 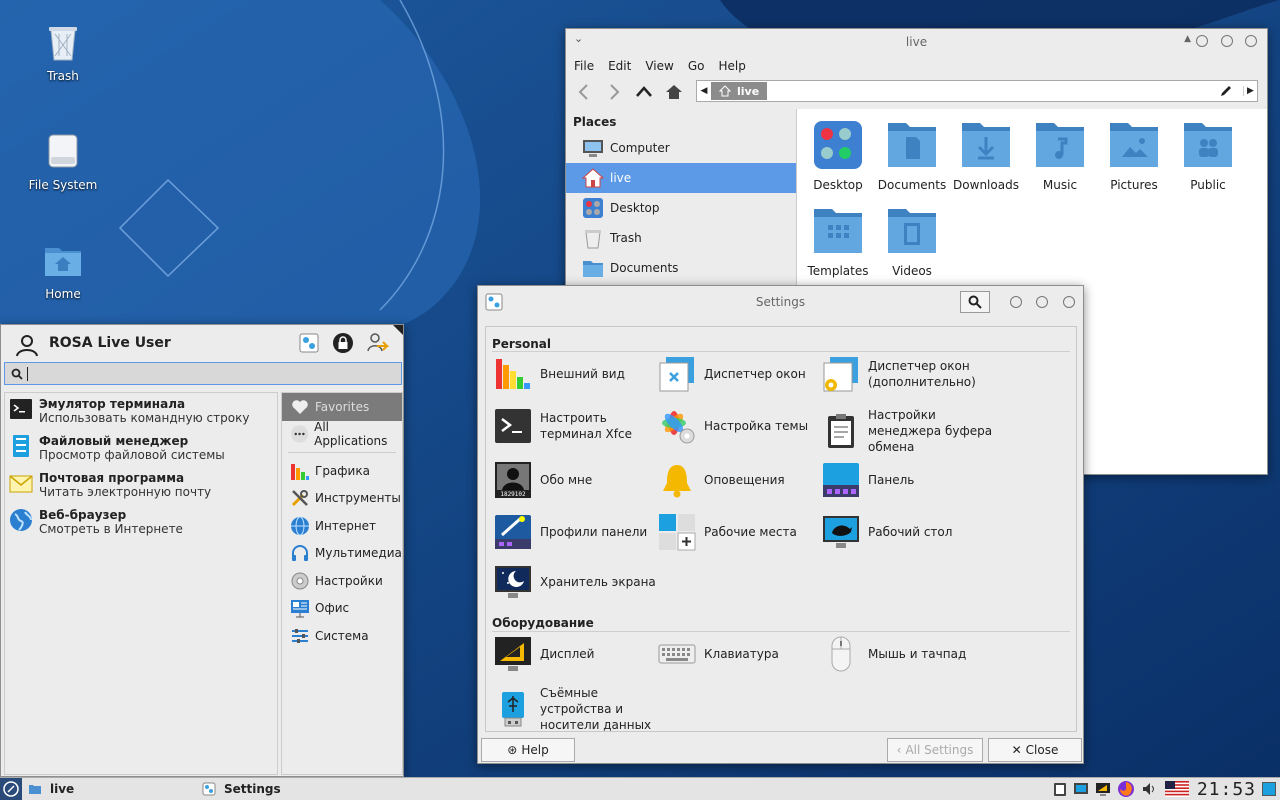 What do you see at coordinates (1208, 156) in the screenshot?
I see `file-item-public: Public` at bounding box center [1208, 156].